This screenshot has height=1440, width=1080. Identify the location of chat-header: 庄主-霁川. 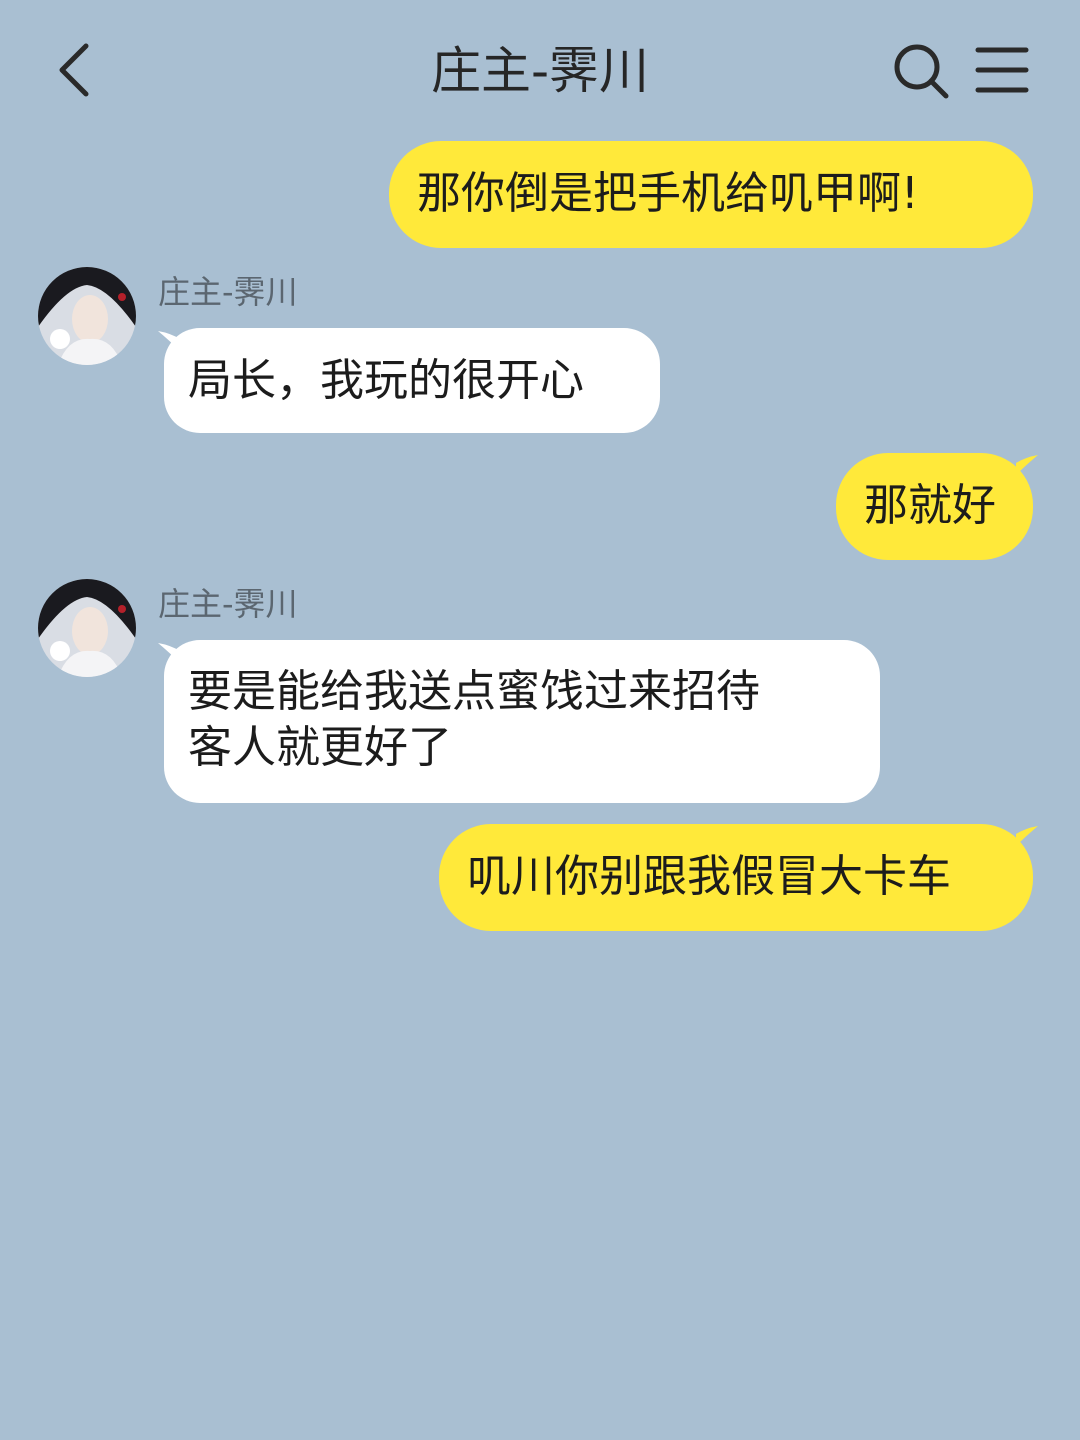
(540, 70).